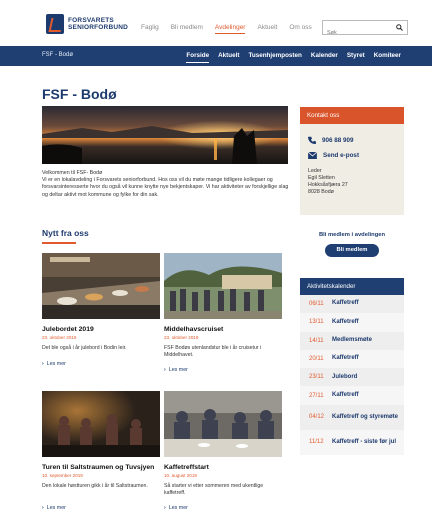  What do you see at coordinates (341, 155) in the screenshot?
I see `email-link: Send e-post` at bounding box center [341, 155].